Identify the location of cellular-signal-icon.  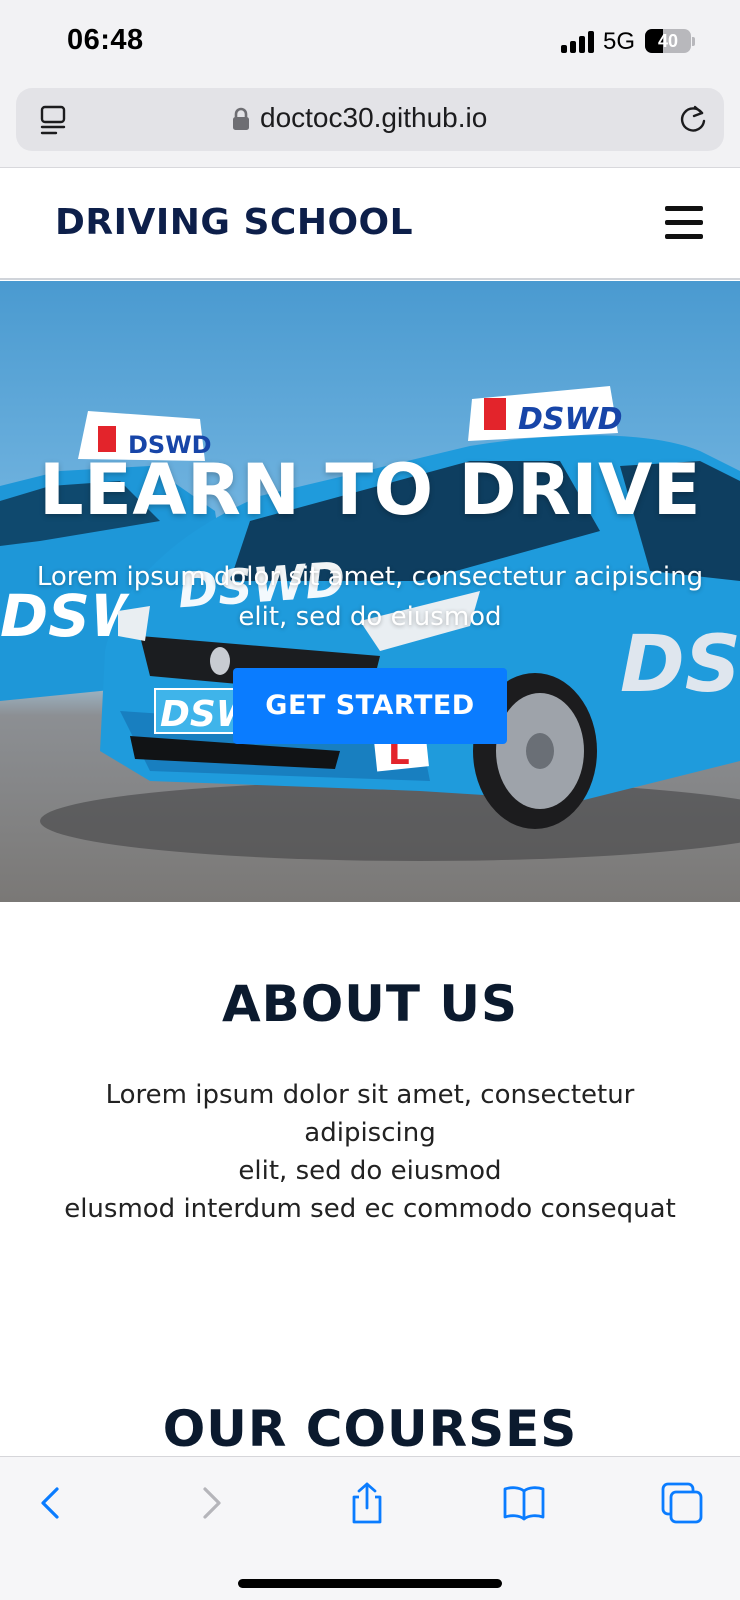
(579, 42).